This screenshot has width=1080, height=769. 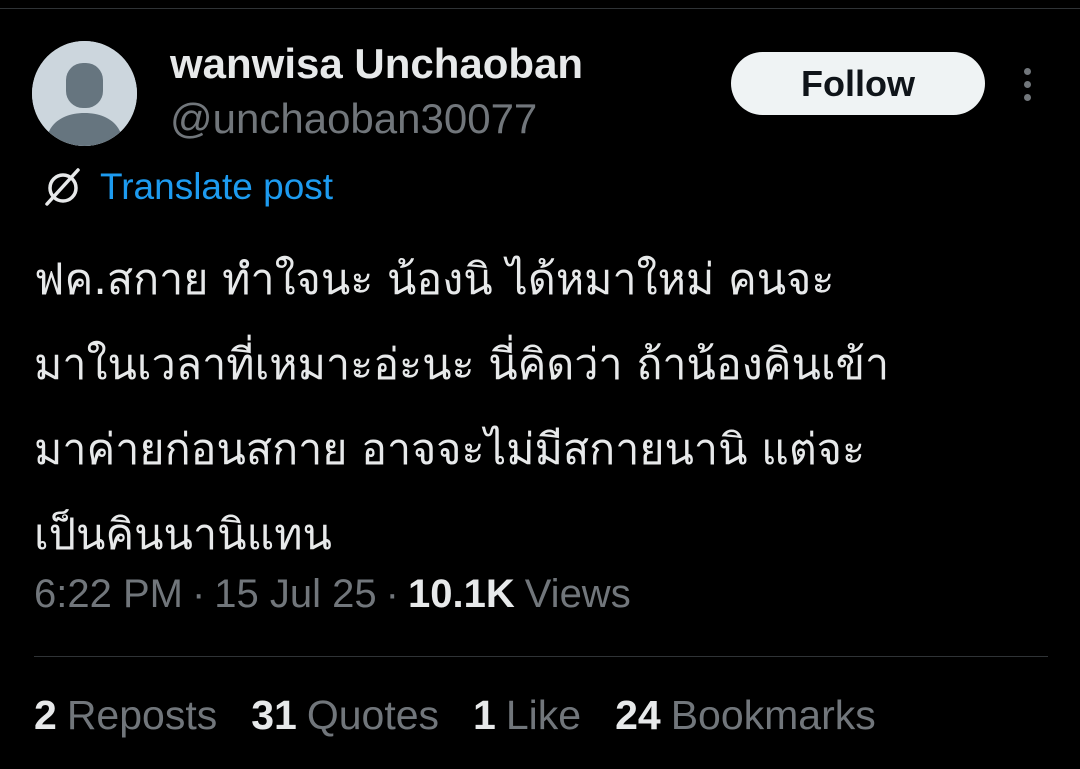 I want to click on views-label: Views, so click(x=577, y=594).